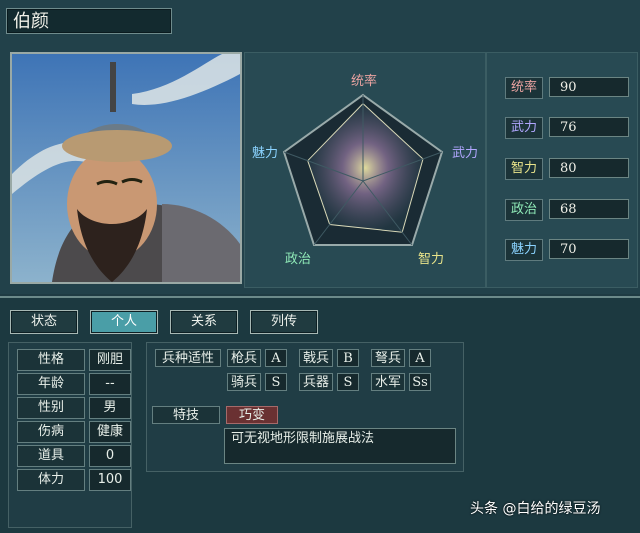 This screenshot has width=640, height=533. I want to click on radar-label-wuli: 武力, so click(465, 153).